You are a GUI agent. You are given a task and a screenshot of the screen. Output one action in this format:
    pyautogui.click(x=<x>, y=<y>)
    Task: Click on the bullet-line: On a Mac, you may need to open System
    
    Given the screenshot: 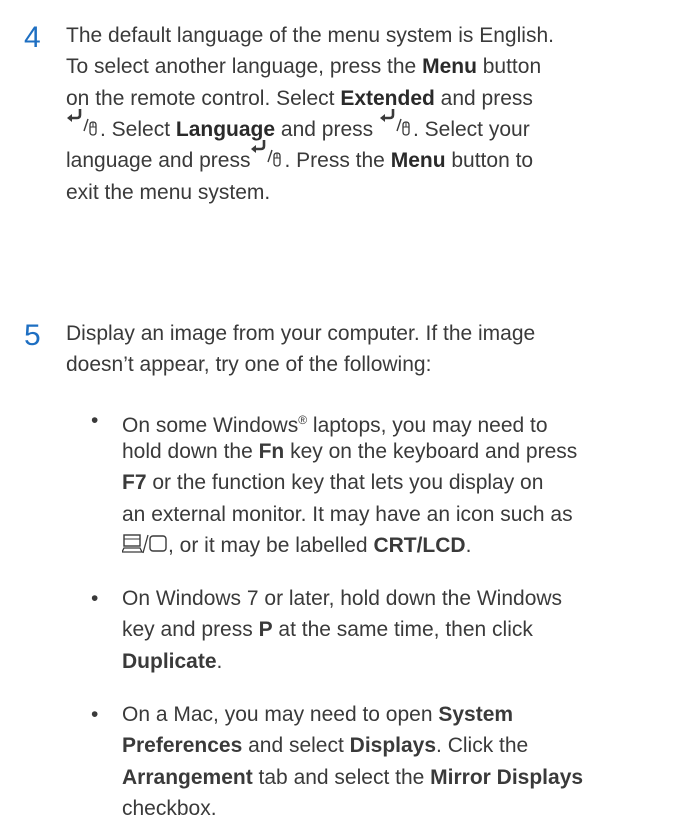 What is the action you would take?
    pyautogui.click(x=405, y=714)
    